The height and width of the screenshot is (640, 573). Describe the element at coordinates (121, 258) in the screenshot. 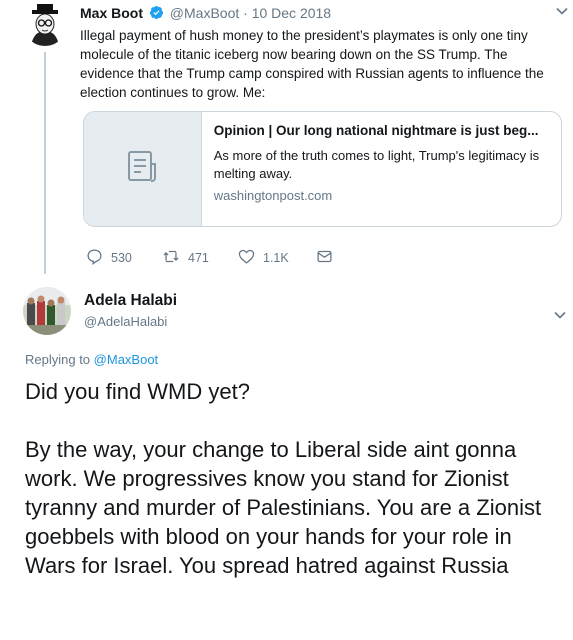

I see `reply-count: 530` at that location.